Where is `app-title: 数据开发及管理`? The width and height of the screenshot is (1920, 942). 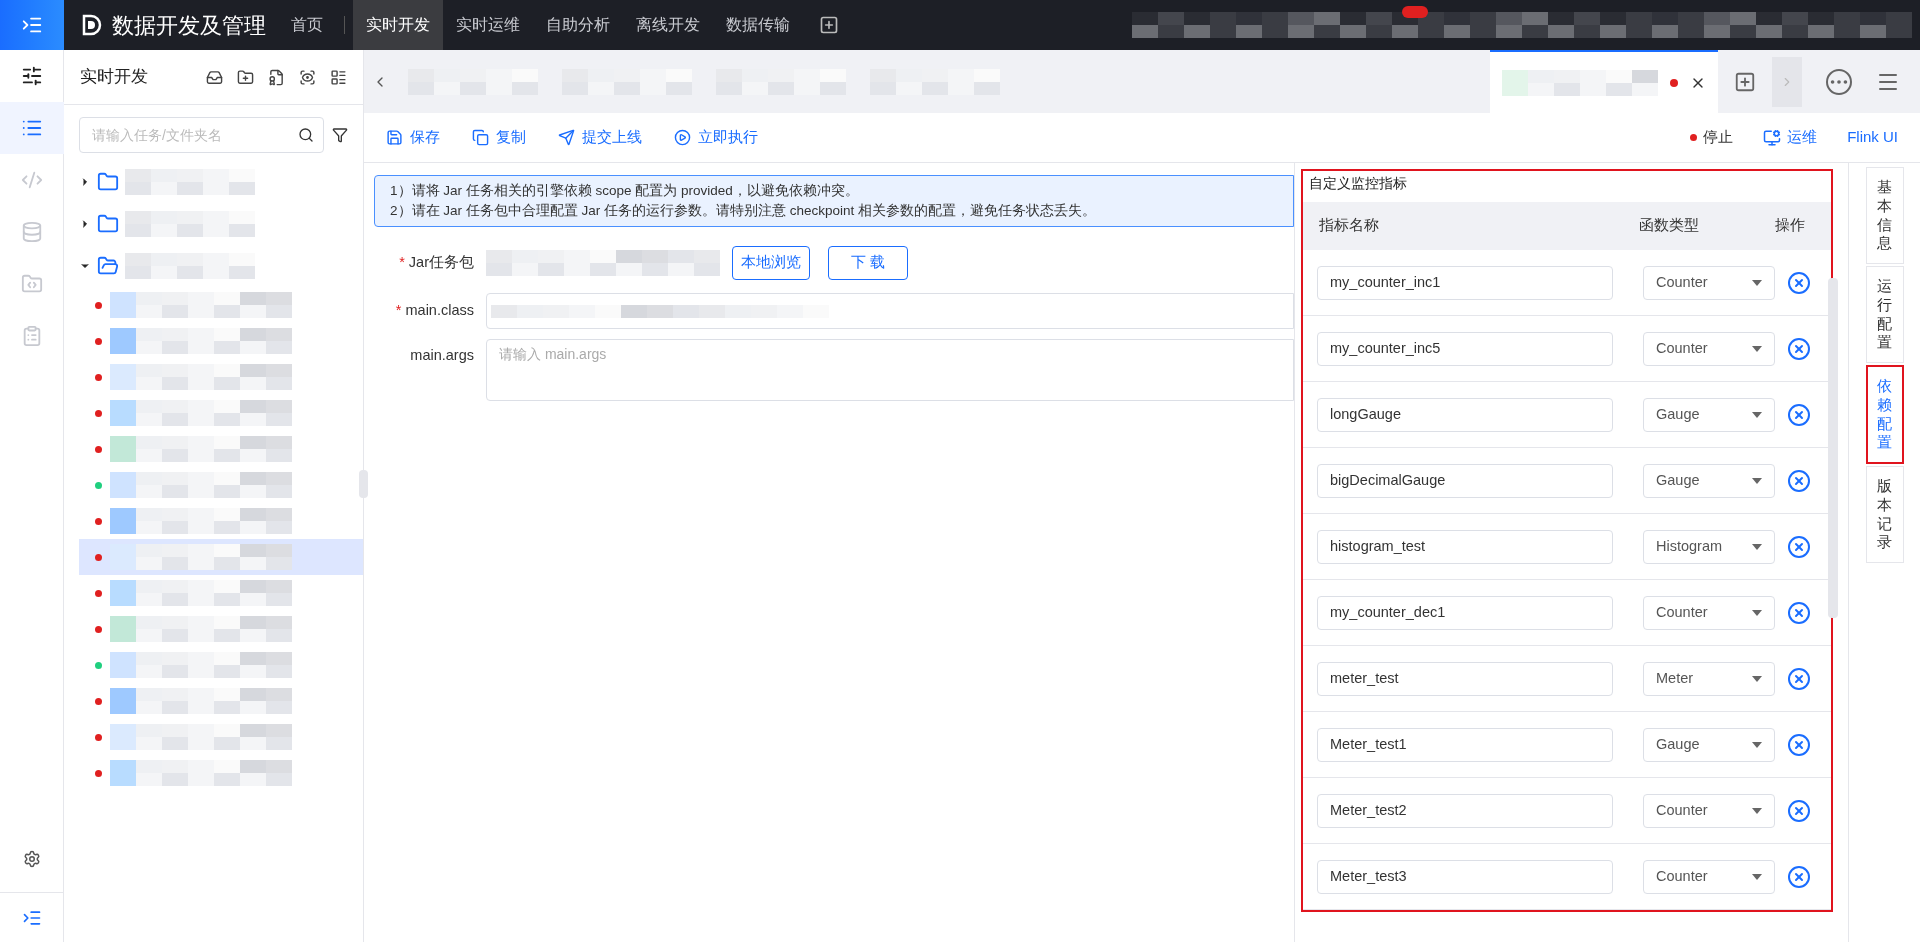
app-title: 数据开发及管理 is located at coordinates (189, 25).